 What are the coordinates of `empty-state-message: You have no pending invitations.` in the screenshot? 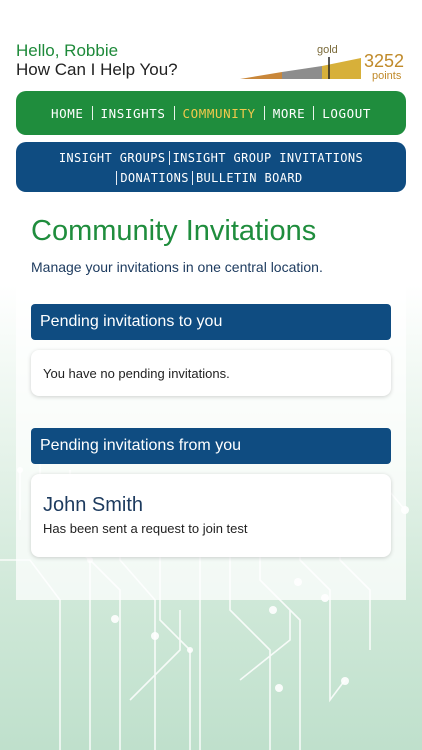 It's located at (136, 373).